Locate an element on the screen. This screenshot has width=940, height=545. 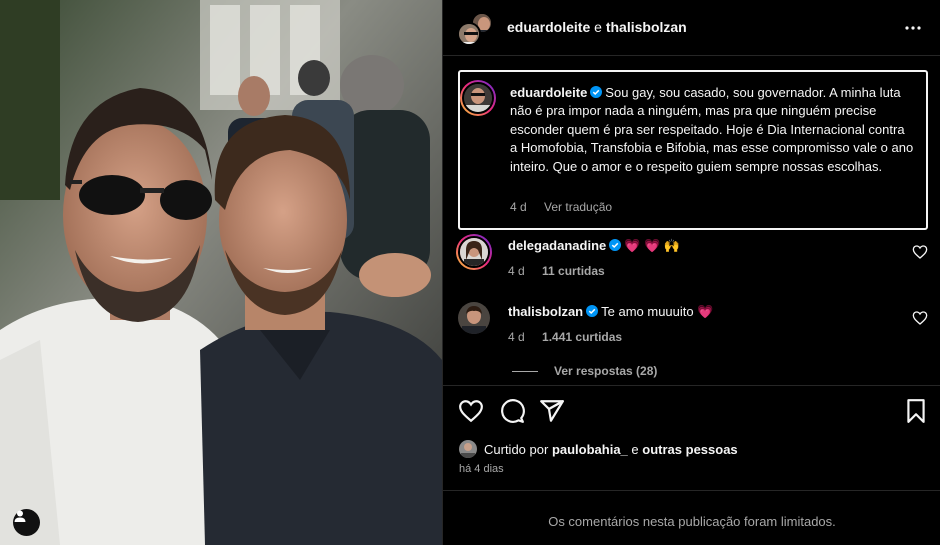
comment-meta: 4 d 1.441 curtidas is located at coordinates (565, 337).